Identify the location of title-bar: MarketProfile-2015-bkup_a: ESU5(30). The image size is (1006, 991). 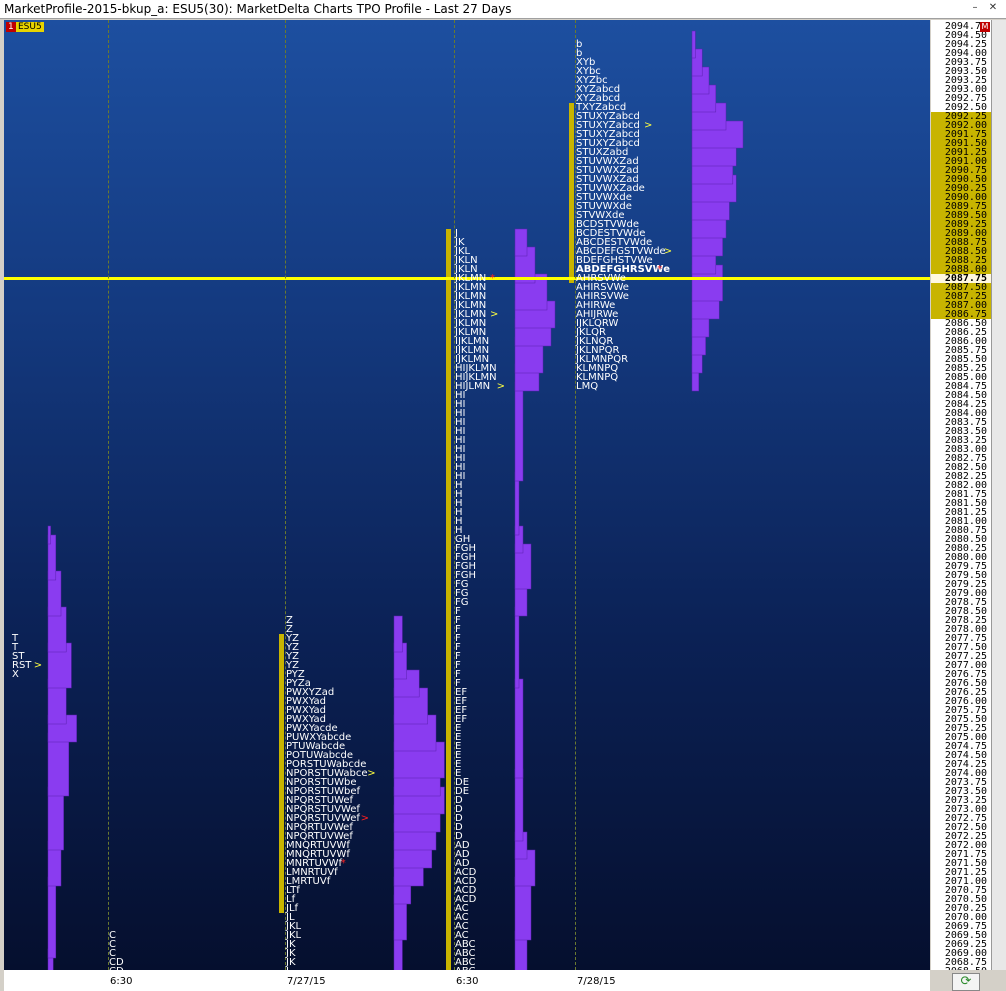
(503, 9).